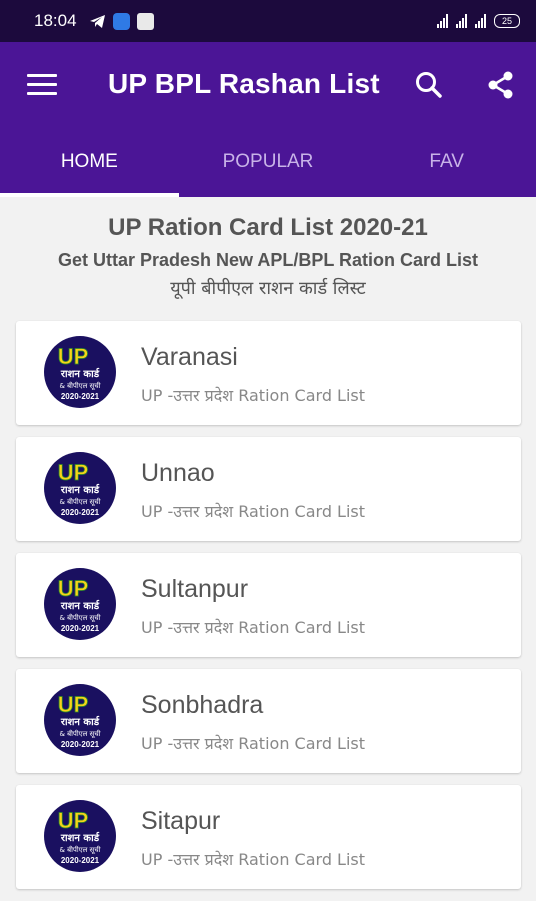  What do you see at coordinates (507, 21) in the screenshot?
I see `battery-icon: 25` at bounding box center [507, 21].